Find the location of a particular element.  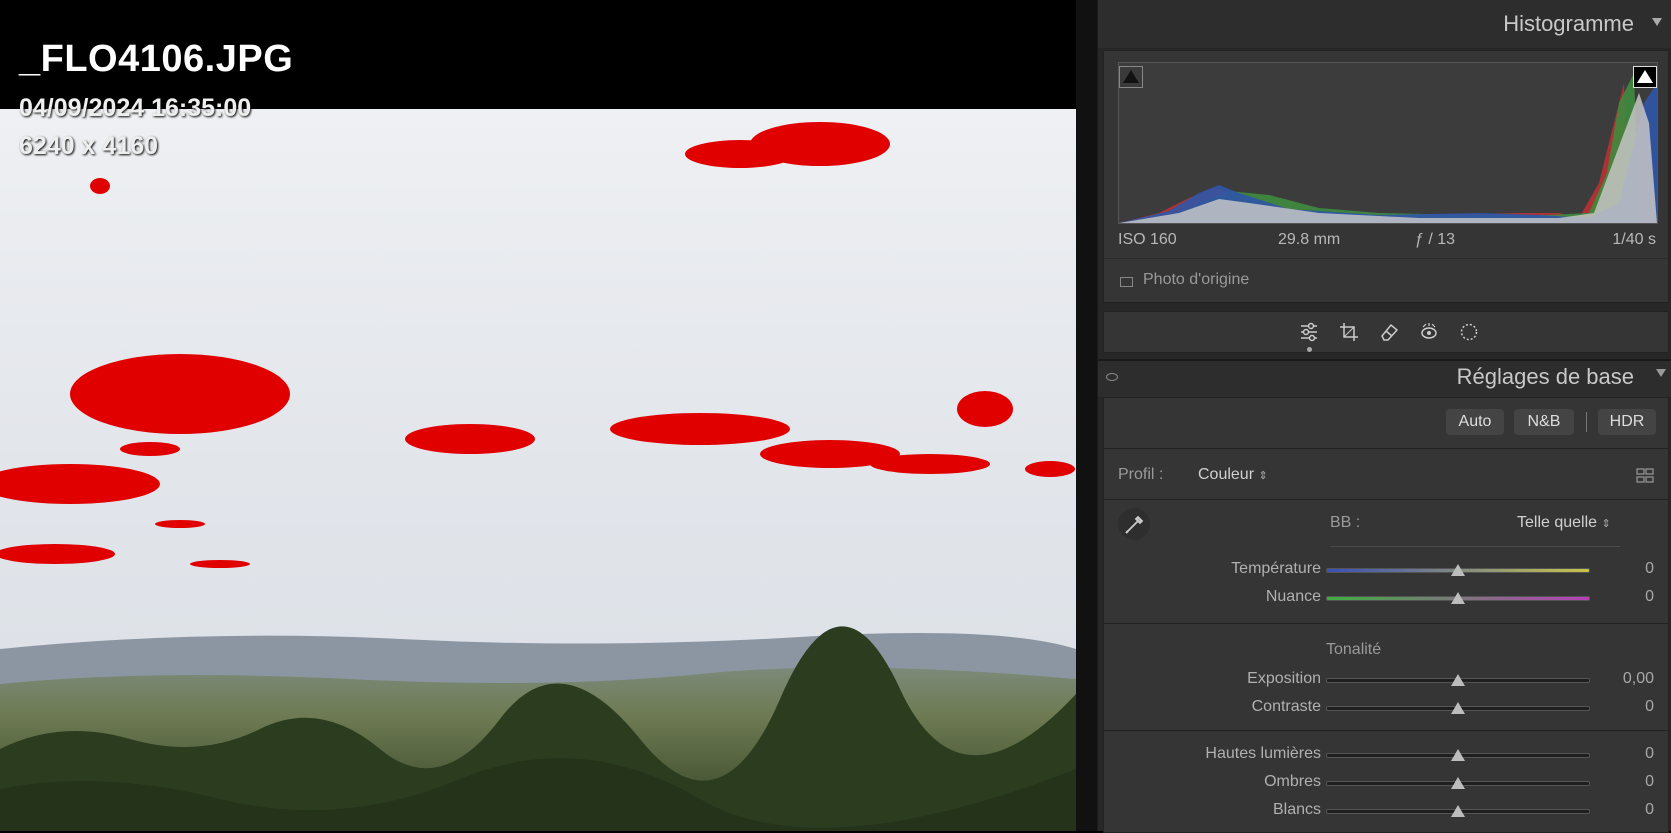

profile-label: Profil : is located at coordinates (1141, 474).